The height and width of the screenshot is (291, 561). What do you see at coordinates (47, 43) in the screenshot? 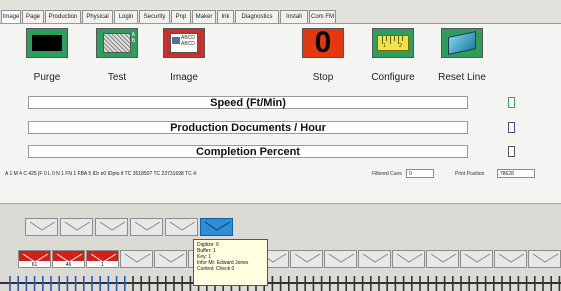
I see `purge-icon` at bounding box center [47, 43].